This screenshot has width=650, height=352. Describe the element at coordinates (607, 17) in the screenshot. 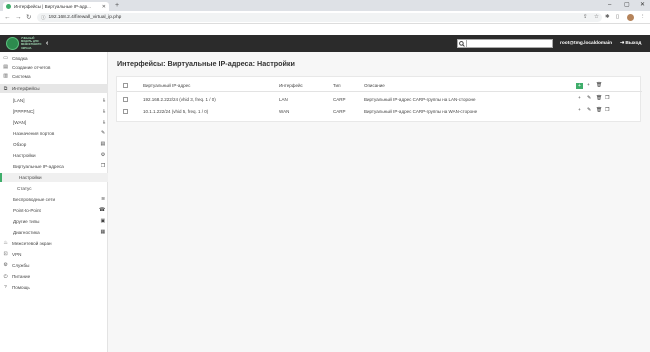

I see `extensions-icon: ✱` at that location.